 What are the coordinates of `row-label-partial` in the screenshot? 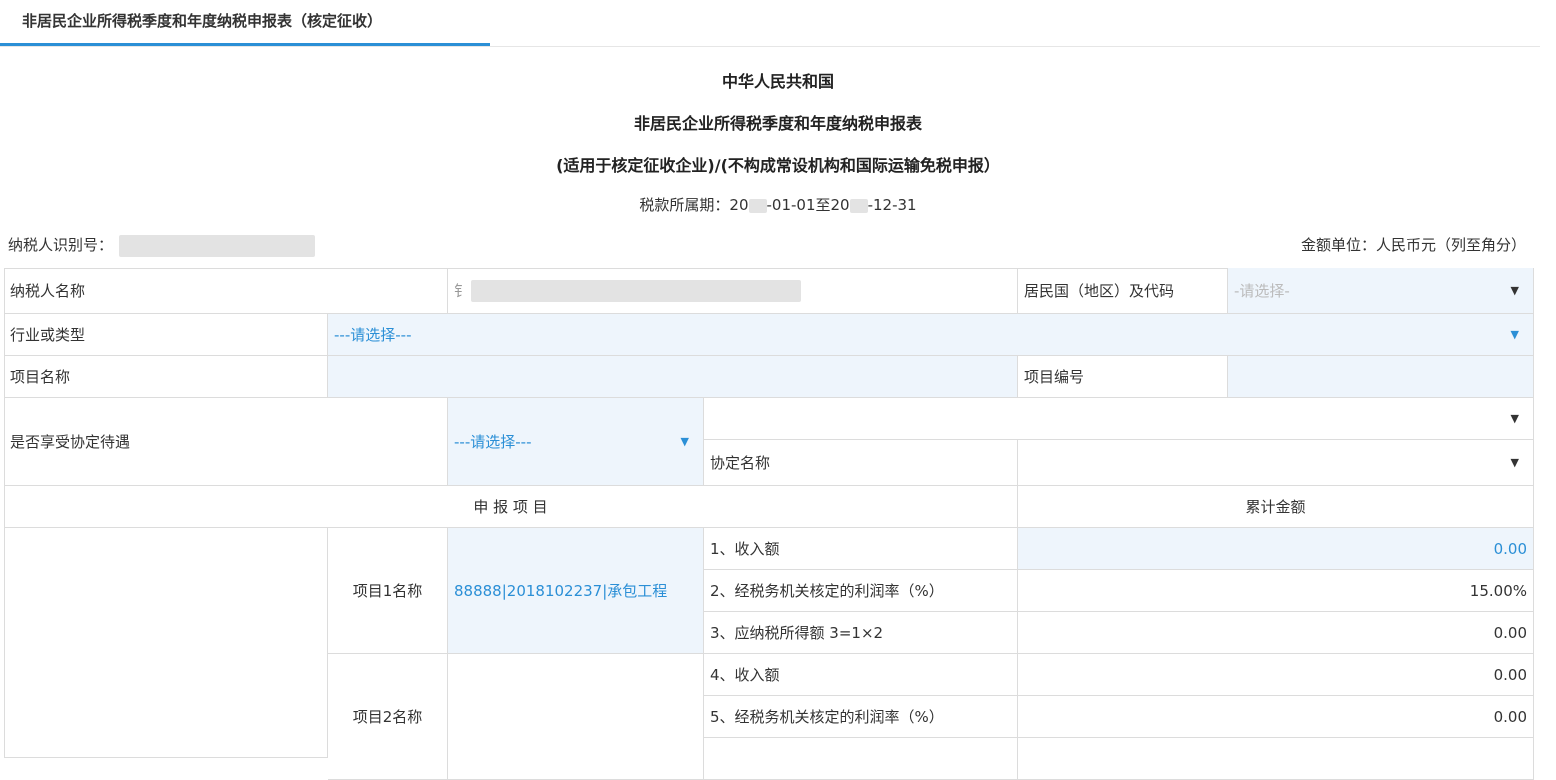 It's located at (861, 759).